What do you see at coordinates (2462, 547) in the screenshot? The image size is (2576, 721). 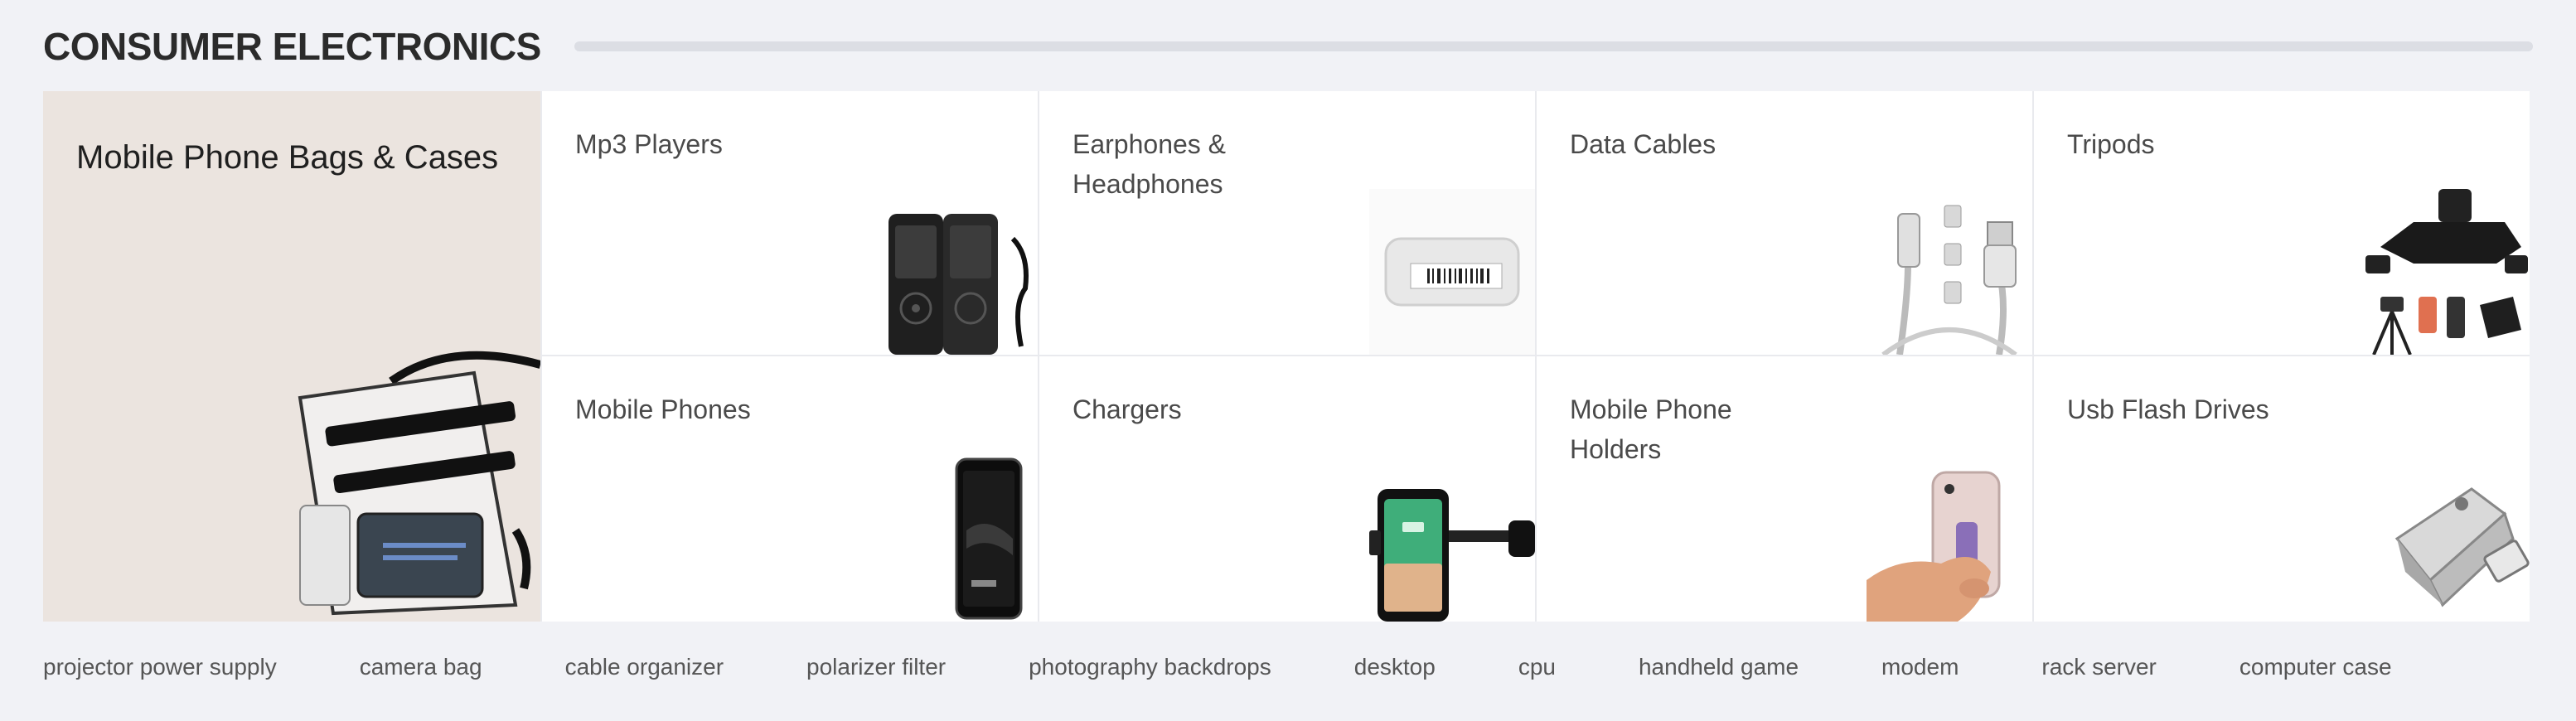 I see `usb-flash-drive-icon` at bounding box center [2462, 547].